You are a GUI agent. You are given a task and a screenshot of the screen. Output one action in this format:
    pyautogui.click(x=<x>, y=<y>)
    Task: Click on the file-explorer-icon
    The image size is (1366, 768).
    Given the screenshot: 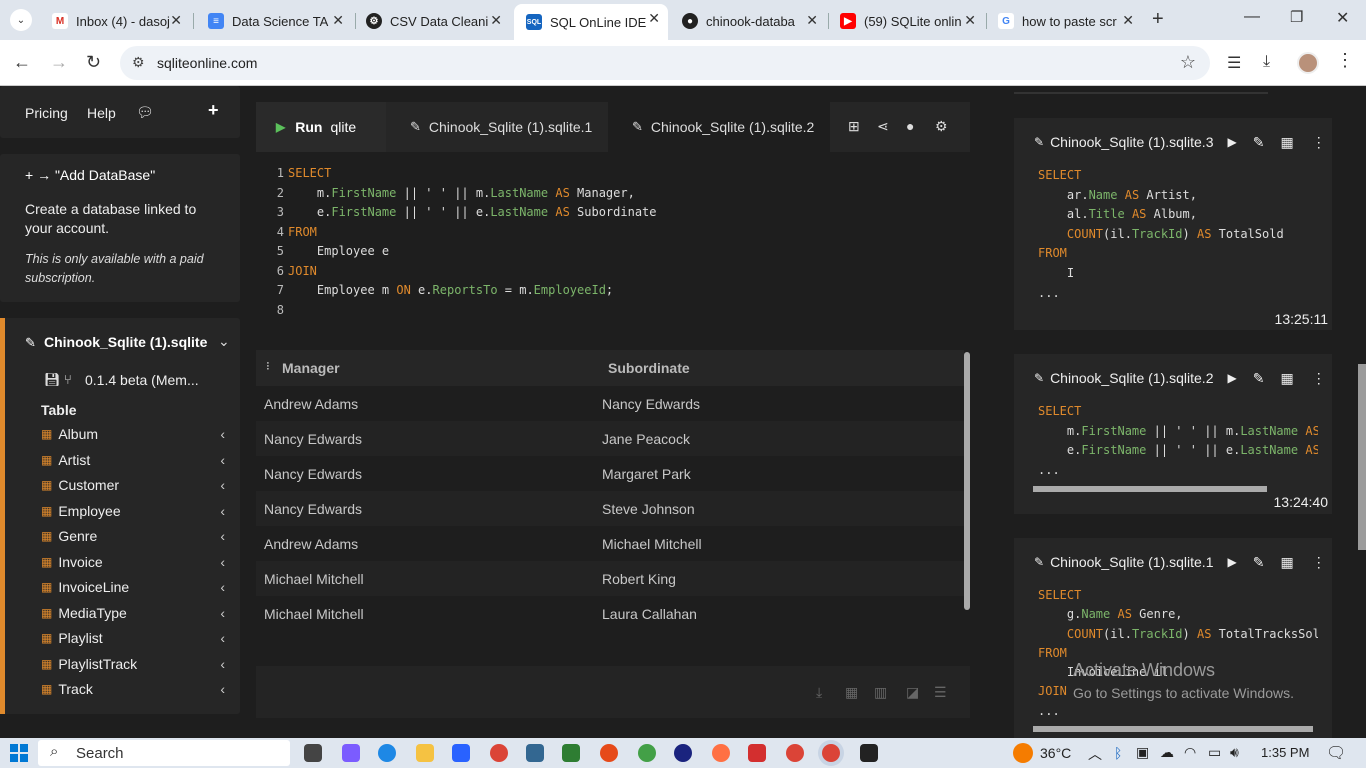 What is the action you would take?
    pyautogui.click(x=425, y=753)
    